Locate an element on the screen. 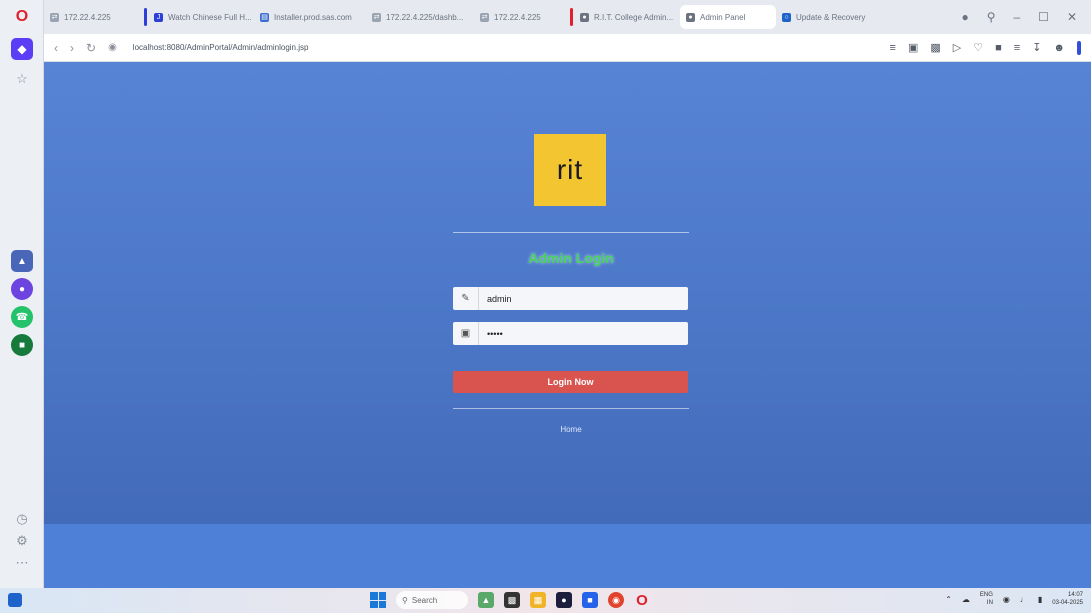 This screenshot has width=1091, height=613. widgets-icon is located at coordinates (15, 600).